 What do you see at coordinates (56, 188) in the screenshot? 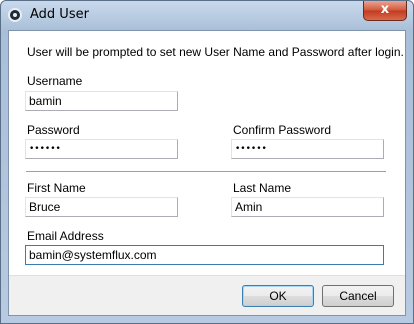
I see `first-name-label: First Name` at bounding box center [56, 188].